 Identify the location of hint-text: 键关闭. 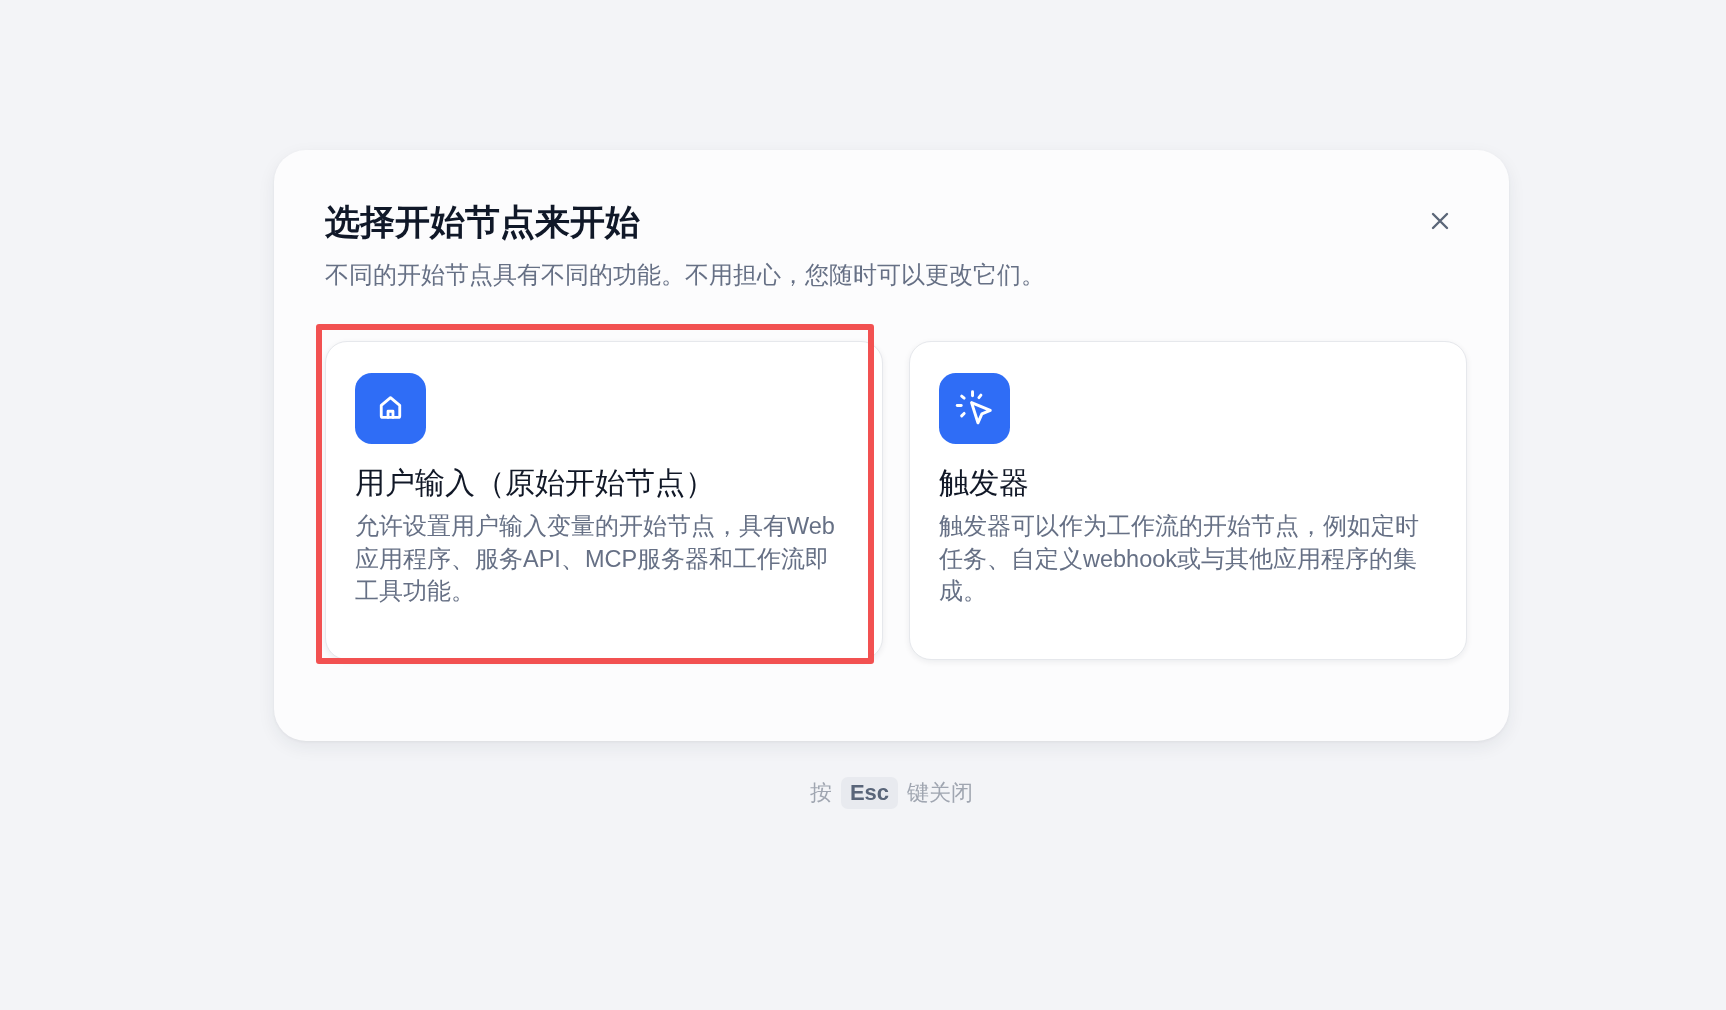
(940, 793).